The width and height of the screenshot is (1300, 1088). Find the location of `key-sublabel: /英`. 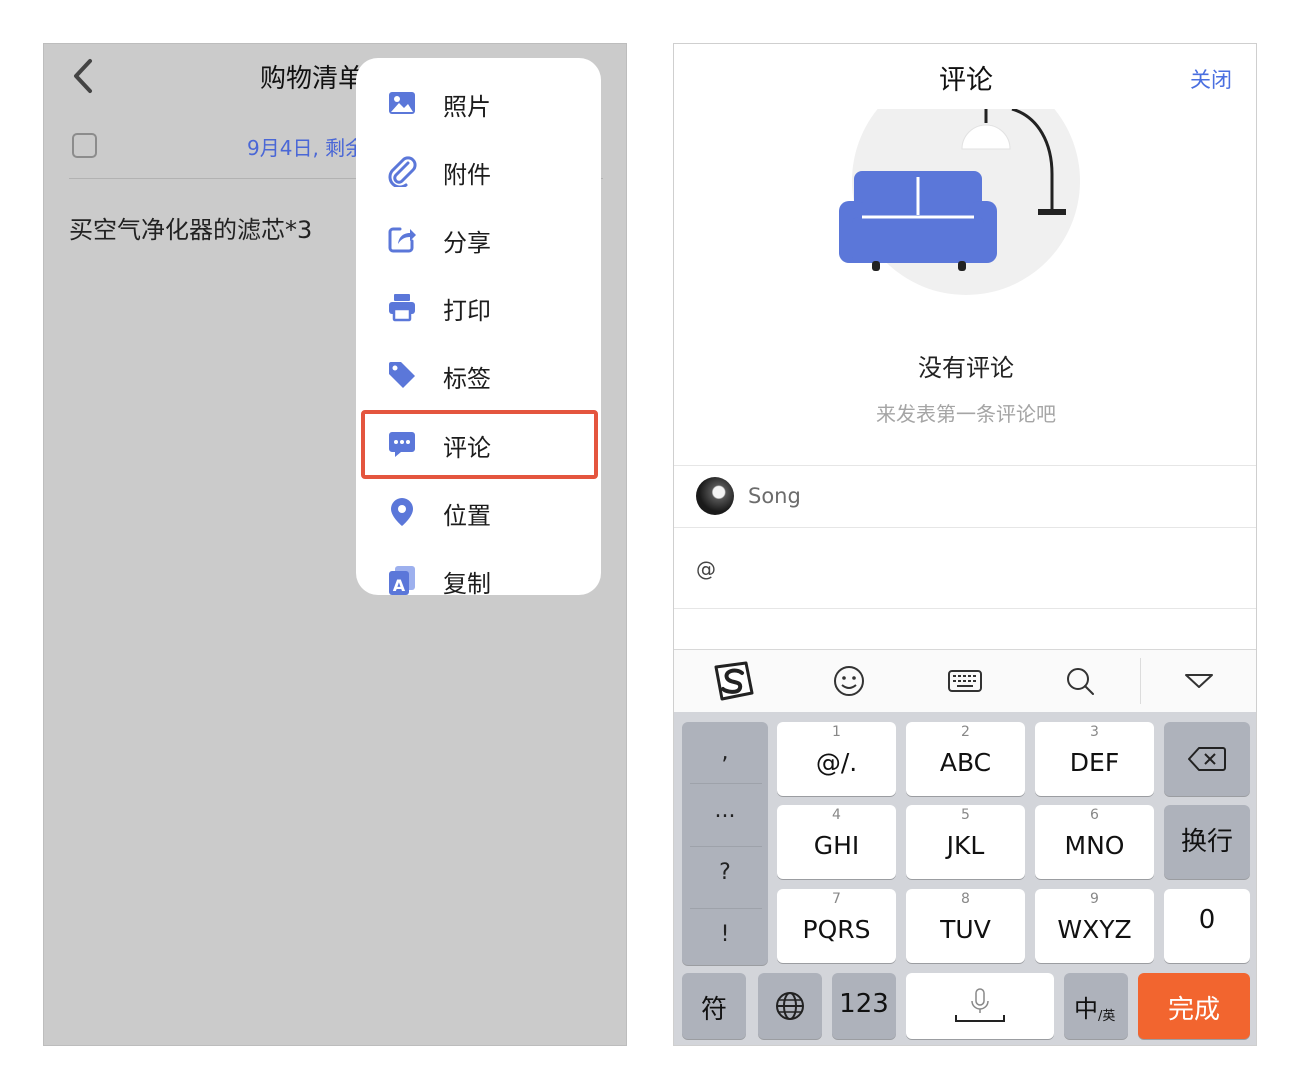

key-sublabel: /英 is located at coordinates (1107, 1016).